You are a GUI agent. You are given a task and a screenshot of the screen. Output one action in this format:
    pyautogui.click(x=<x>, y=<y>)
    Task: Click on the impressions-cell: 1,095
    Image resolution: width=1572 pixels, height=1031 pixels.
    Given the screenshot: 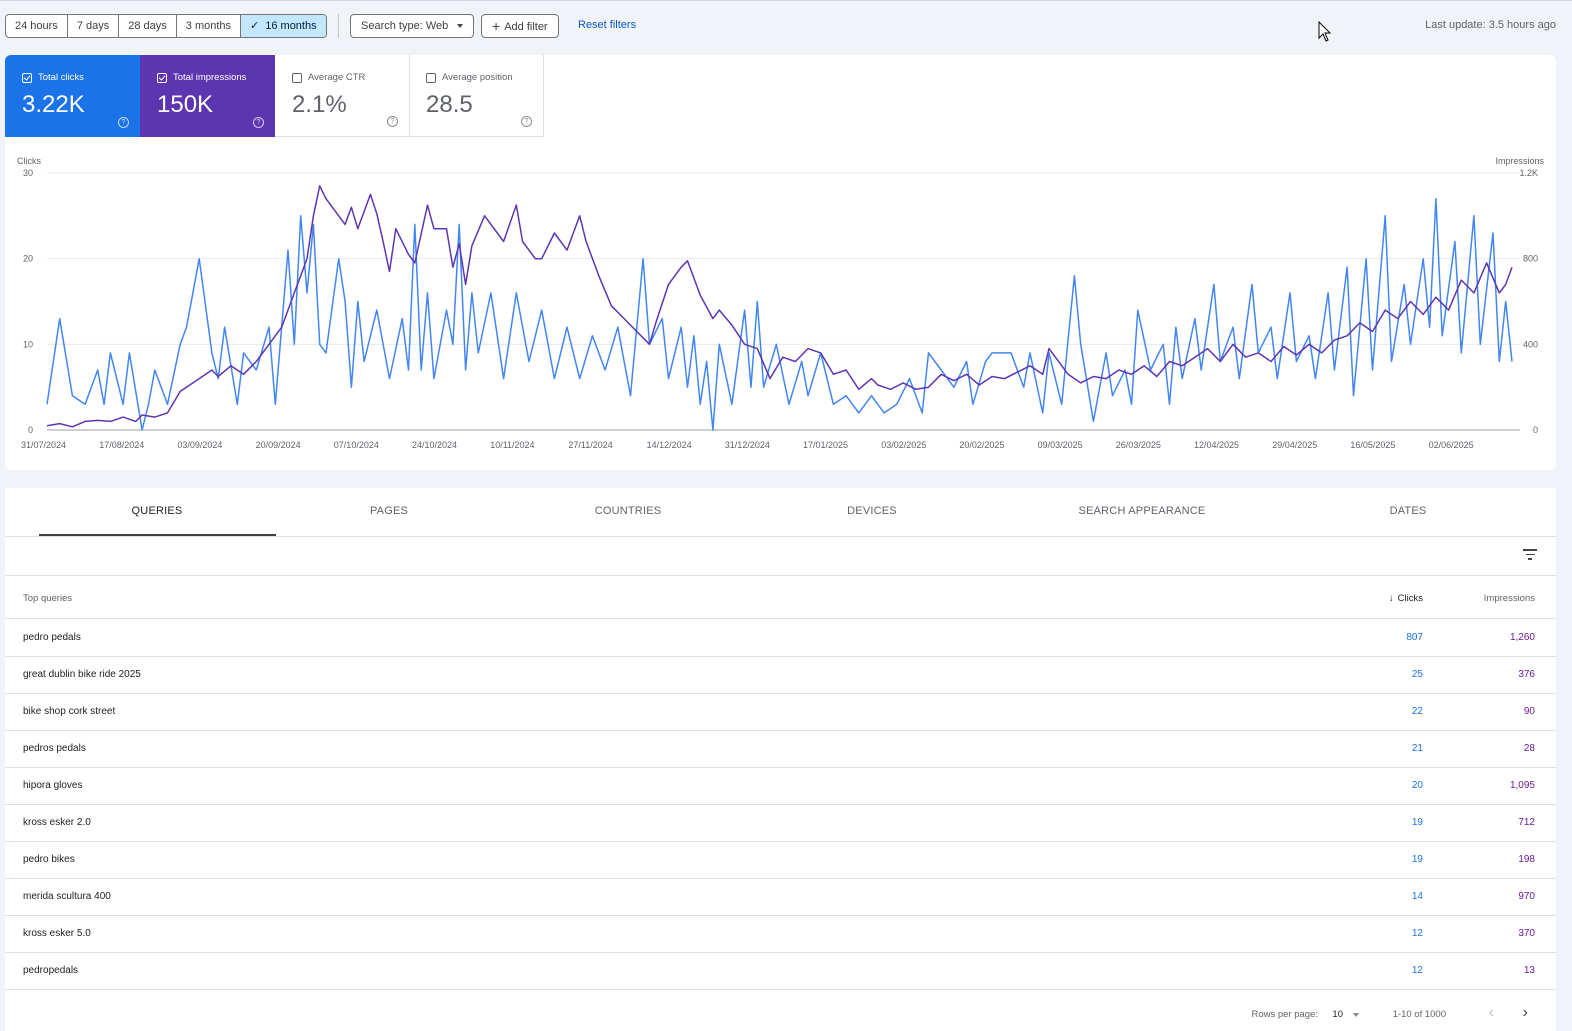 What is the action you would take?
    pyautogui.click(x=1522, y=785)
    